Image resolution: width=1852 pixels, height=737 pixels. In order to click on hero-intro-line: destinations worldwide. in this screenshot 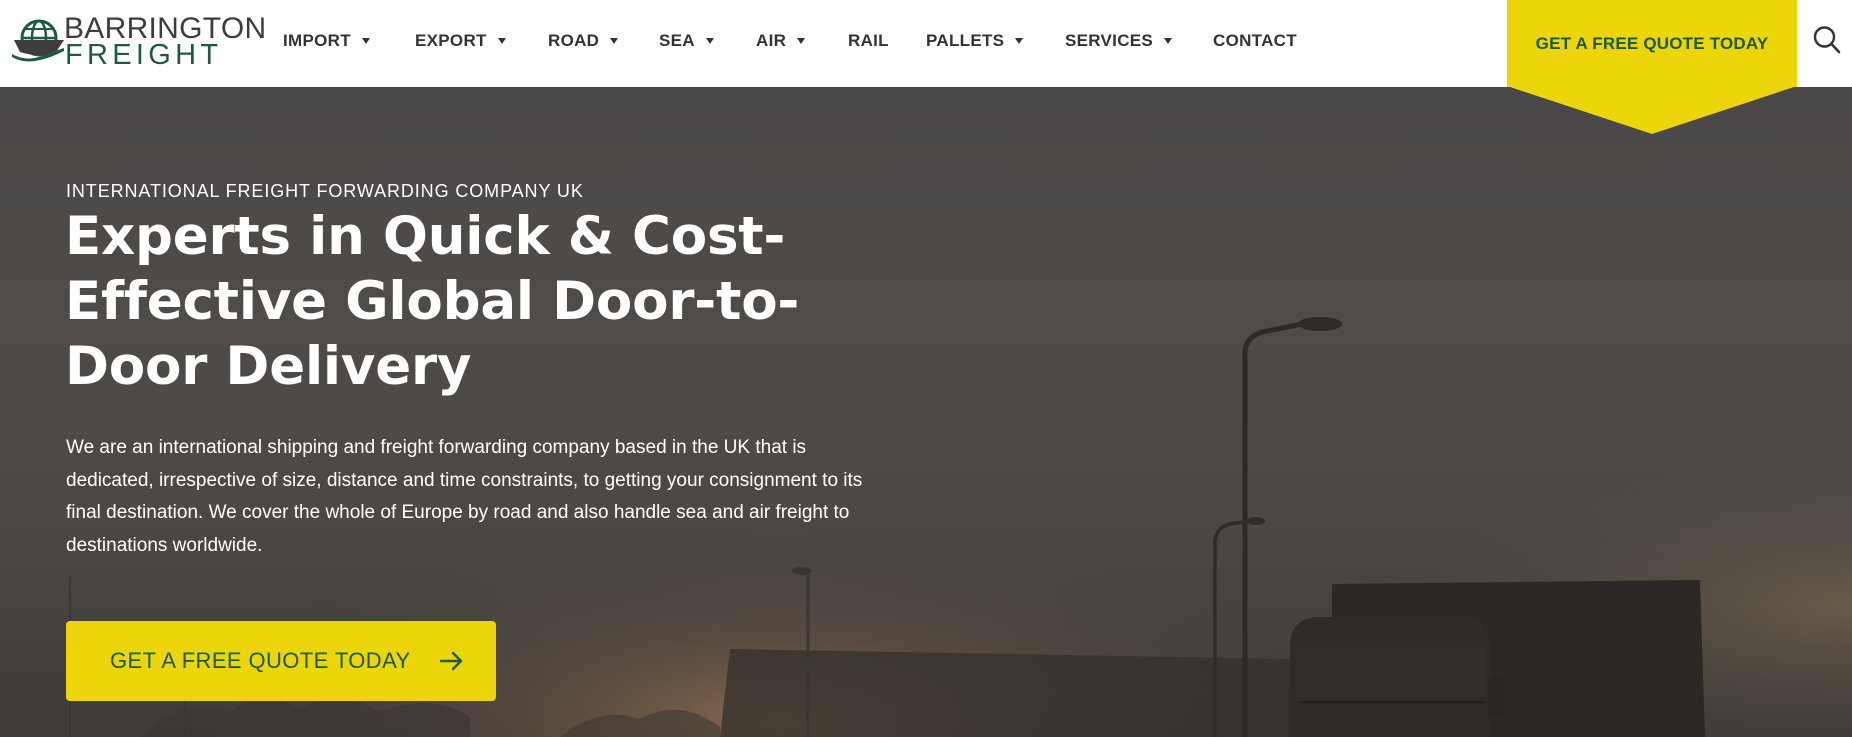, I will do `click(164, 545)`.